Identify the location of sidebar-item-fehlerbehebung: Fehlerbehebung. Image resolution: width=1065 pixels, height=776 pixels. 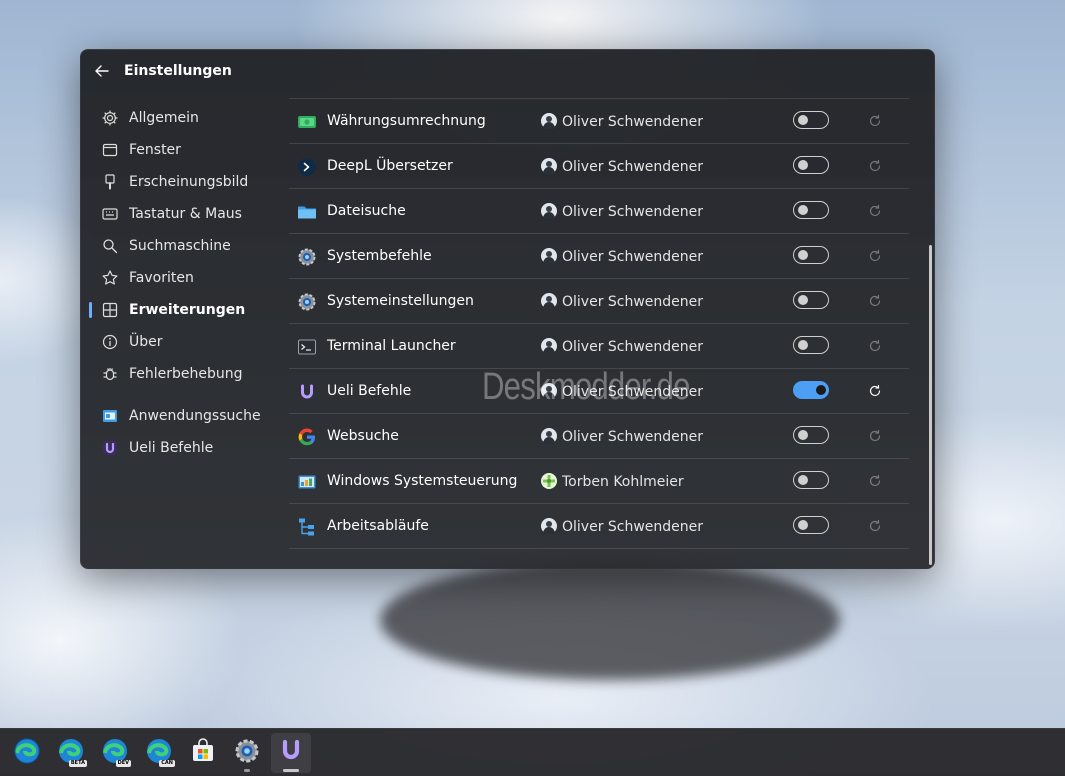
(181, 374).